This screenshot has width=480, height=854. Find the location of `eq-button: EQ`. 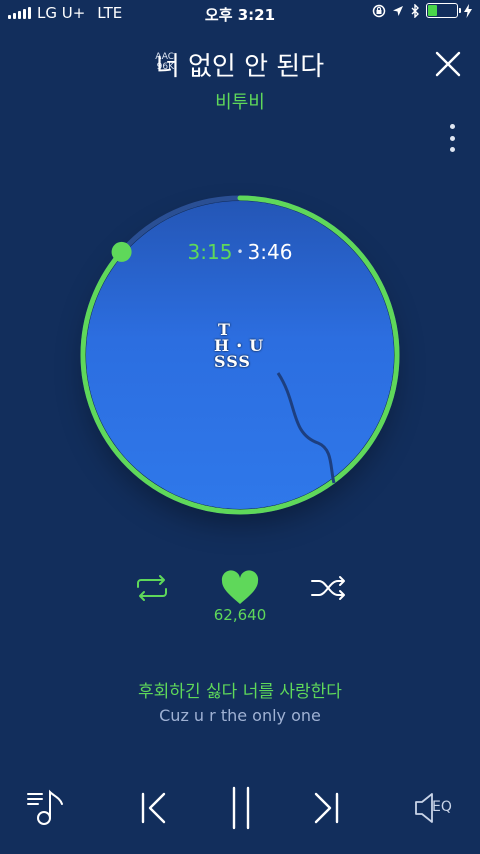

eq-button: EQ is located at coordinates (438, 808).